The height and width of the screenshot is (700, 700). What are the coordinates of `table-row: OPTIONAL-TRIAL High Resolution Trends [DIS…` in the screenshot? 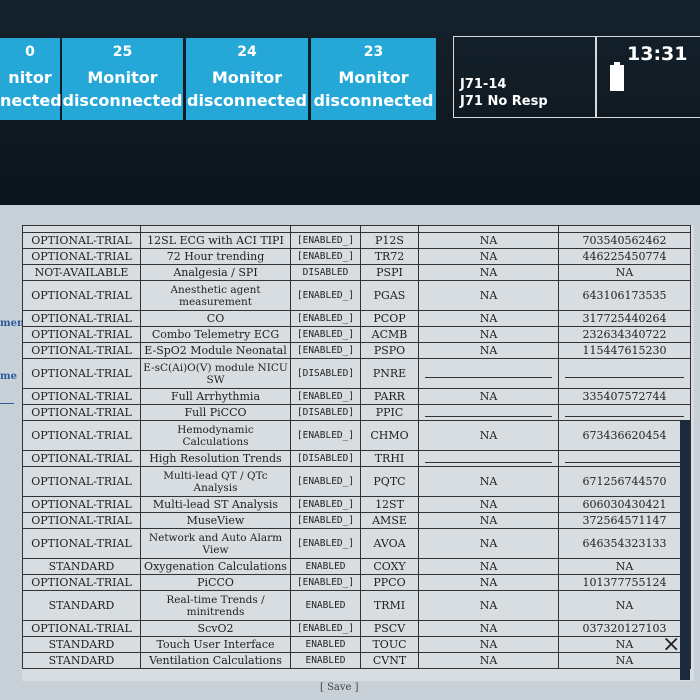 It's located at (356, 458).